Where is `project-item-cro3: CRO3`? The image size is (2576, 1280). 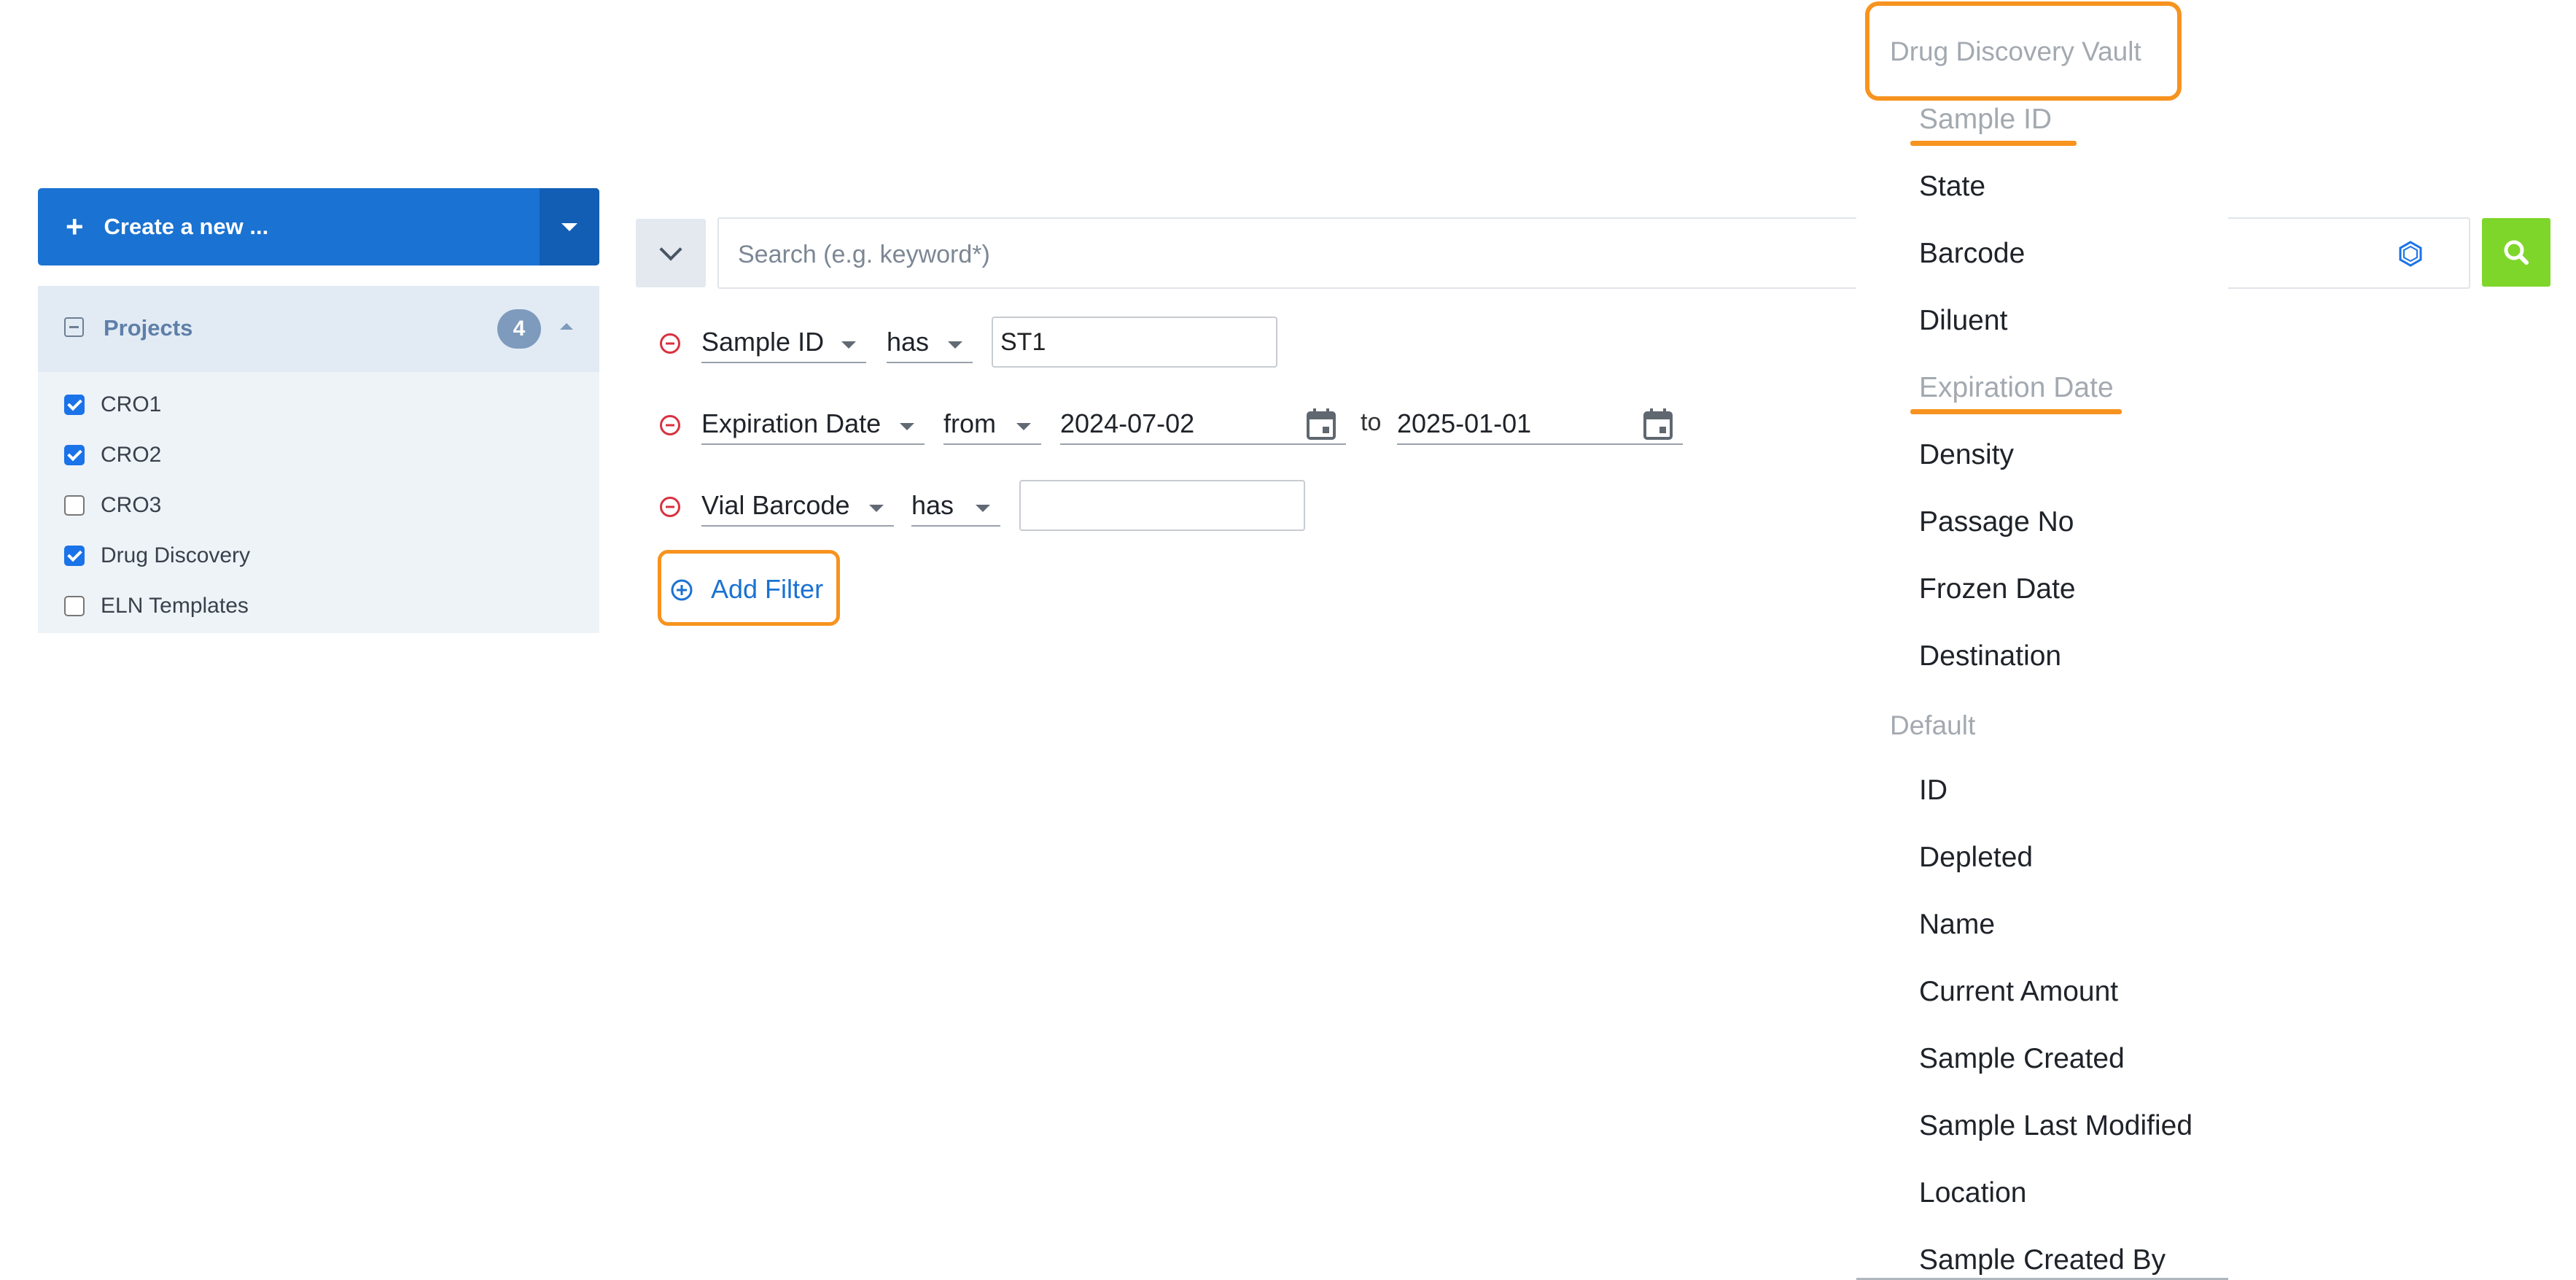
project-item-cro3: CRO3 is located at coordinates (112, 505).